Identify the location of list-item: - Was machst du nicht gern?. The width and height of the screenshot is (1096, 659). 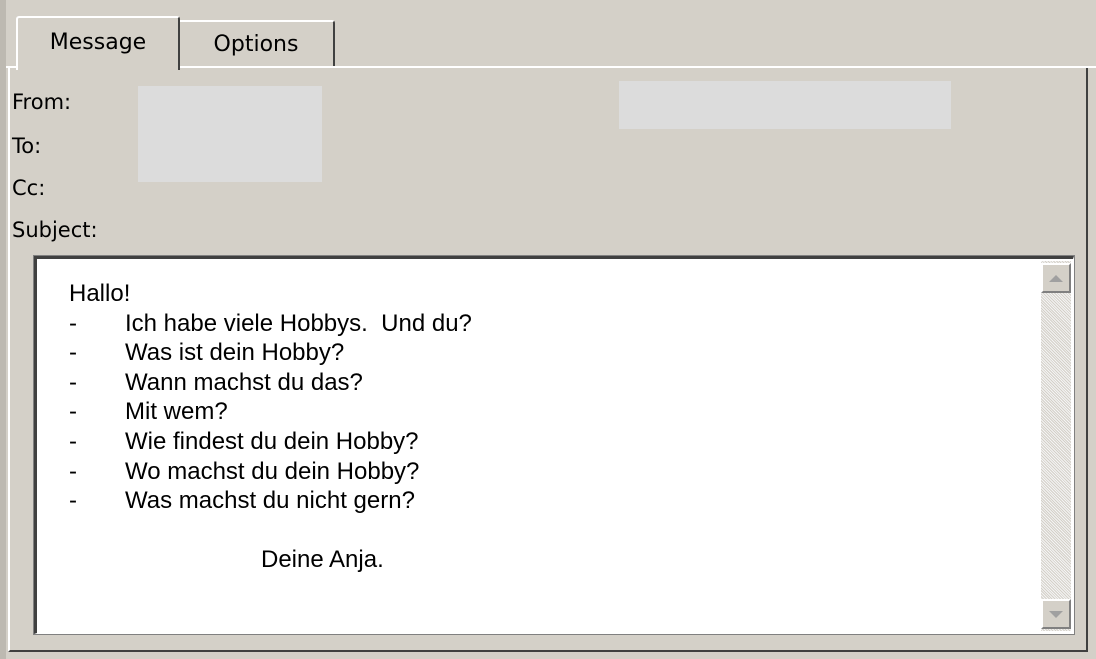
(270, 501).